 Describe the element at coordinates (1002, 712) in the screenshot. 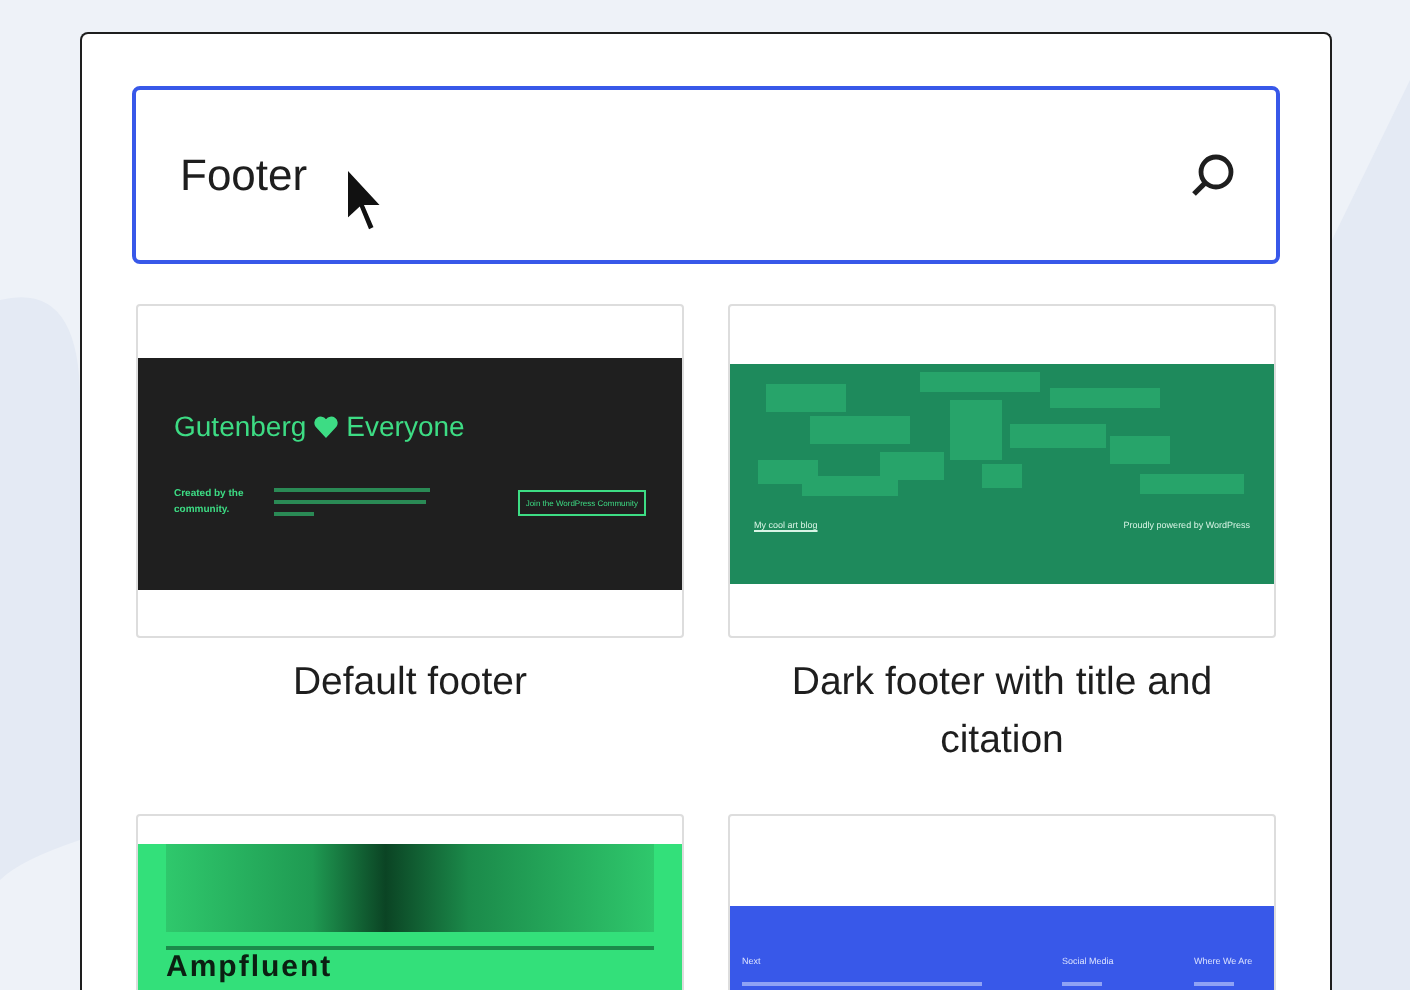

I see `pattern-title: Dark footer with title and citation` at that location.